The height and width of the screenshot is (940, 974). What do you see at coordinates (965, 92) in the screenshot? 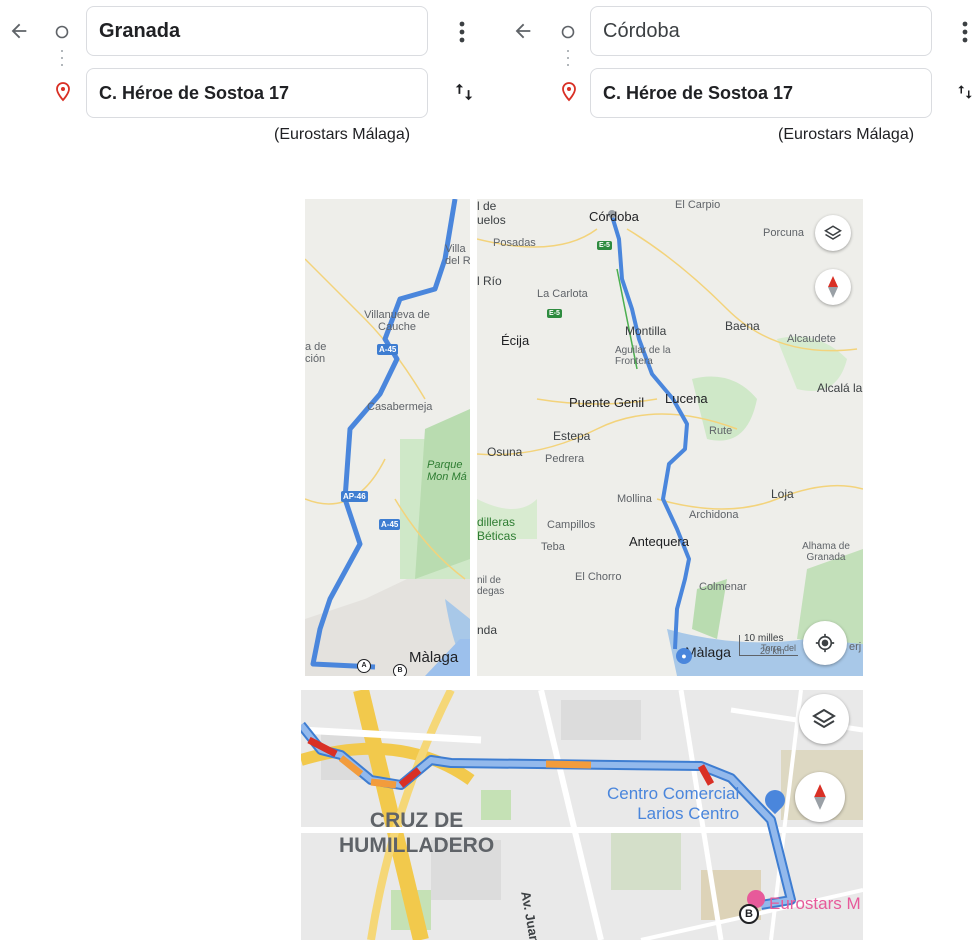
I see `swap-button-right` at bounding box center [965, 92].